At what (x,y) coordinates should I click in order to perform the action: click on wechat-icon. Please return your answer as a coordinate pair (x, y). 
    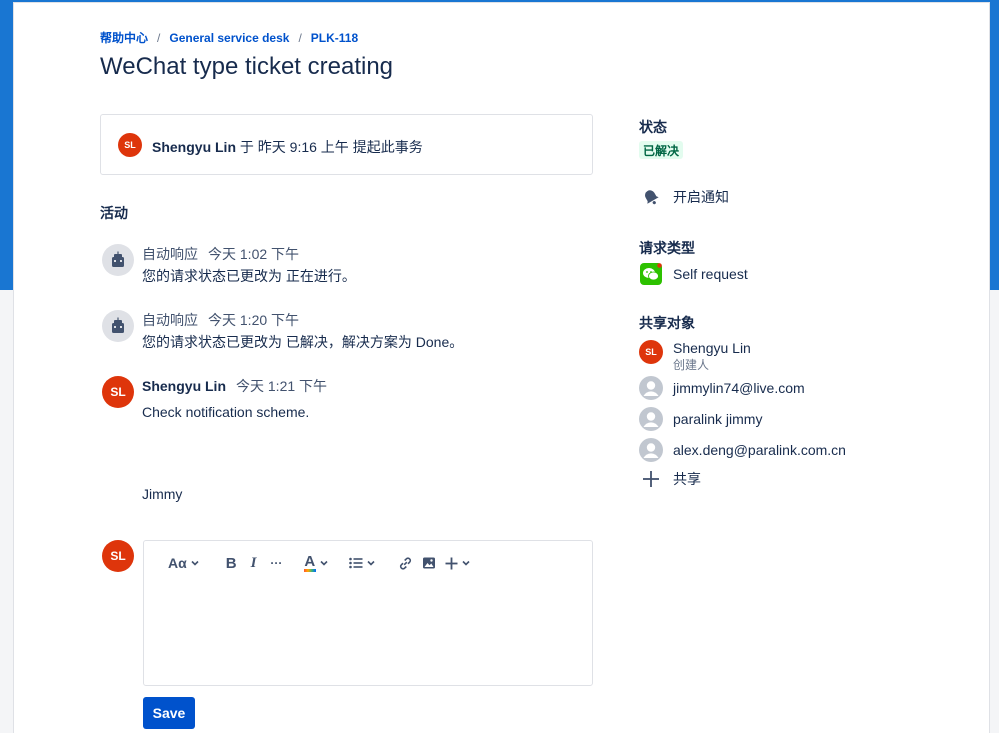
    Looking at the image, I should click on (651, 274).